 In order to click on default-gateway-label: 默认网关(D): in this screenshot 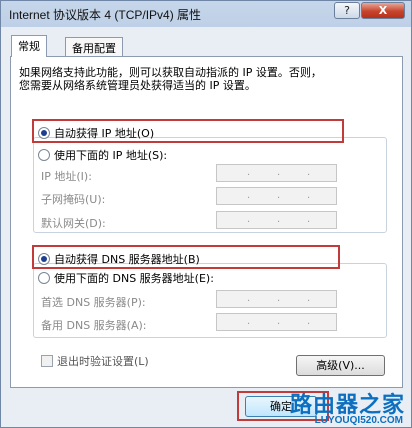, I will do `click(73, 223)`.